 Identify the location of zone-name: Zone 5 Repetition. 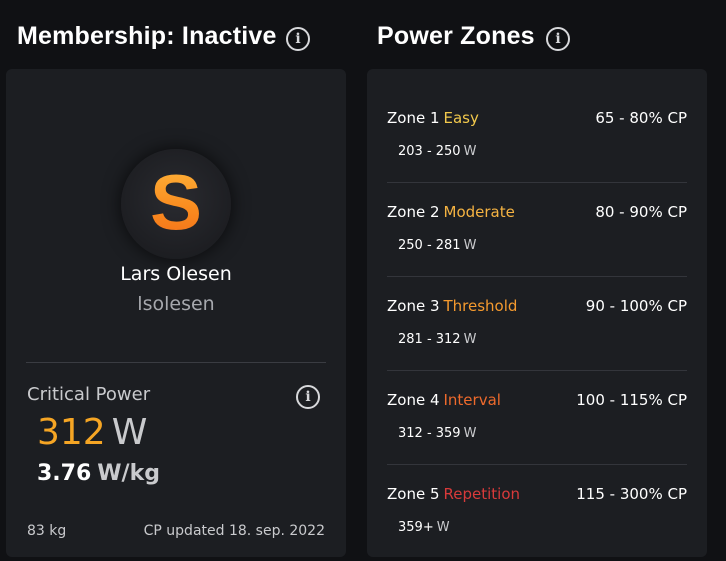
(453, 494).